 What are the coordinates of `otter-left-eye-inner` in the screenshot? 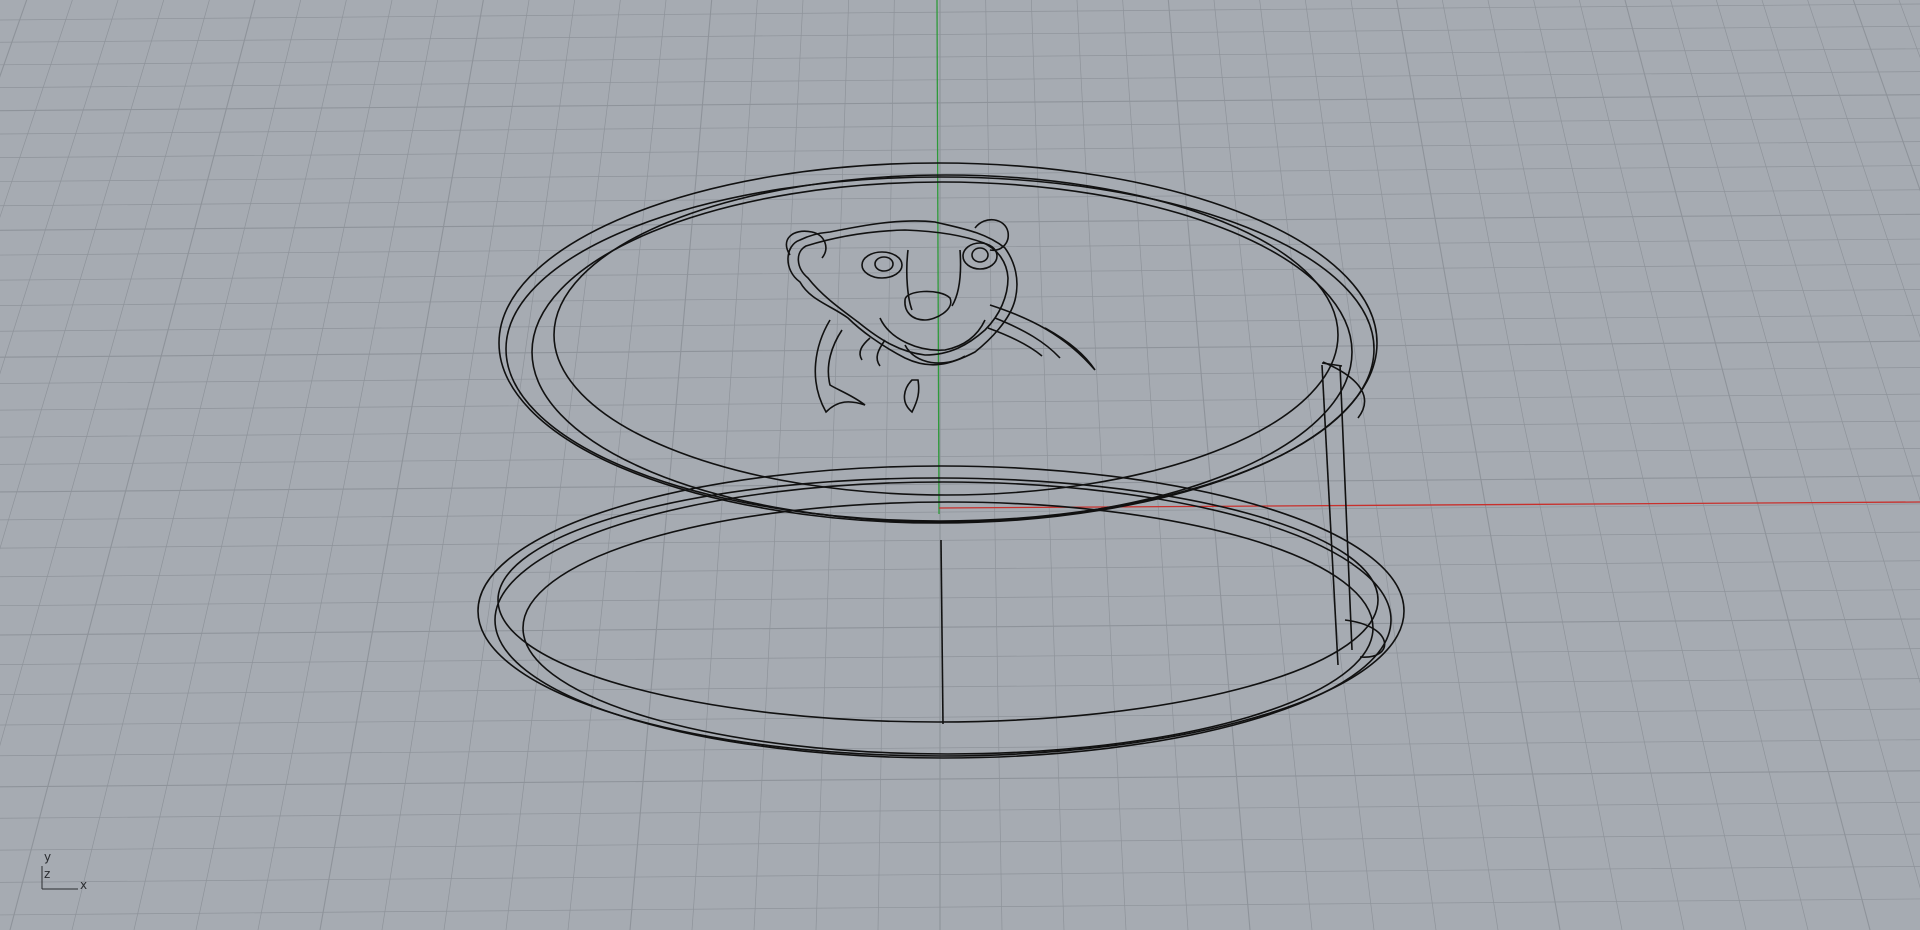 It's located at (884, 264).